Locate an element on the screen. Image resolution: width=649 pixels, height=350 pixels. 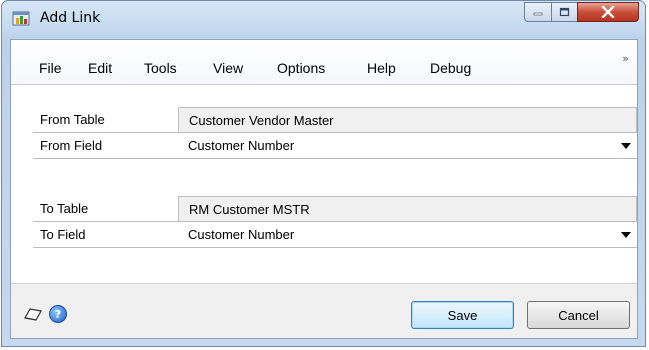
to-table-field: RM Customer MSTR is located at coordinates (407, 209).